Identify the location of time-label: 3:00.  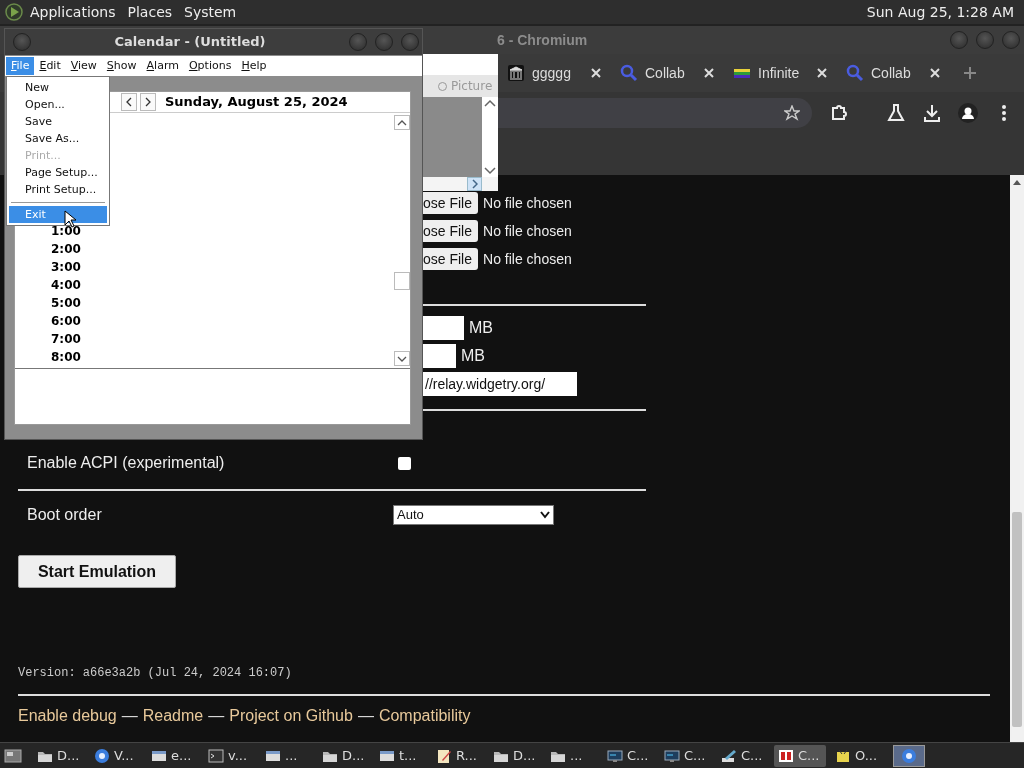
(66, 267).